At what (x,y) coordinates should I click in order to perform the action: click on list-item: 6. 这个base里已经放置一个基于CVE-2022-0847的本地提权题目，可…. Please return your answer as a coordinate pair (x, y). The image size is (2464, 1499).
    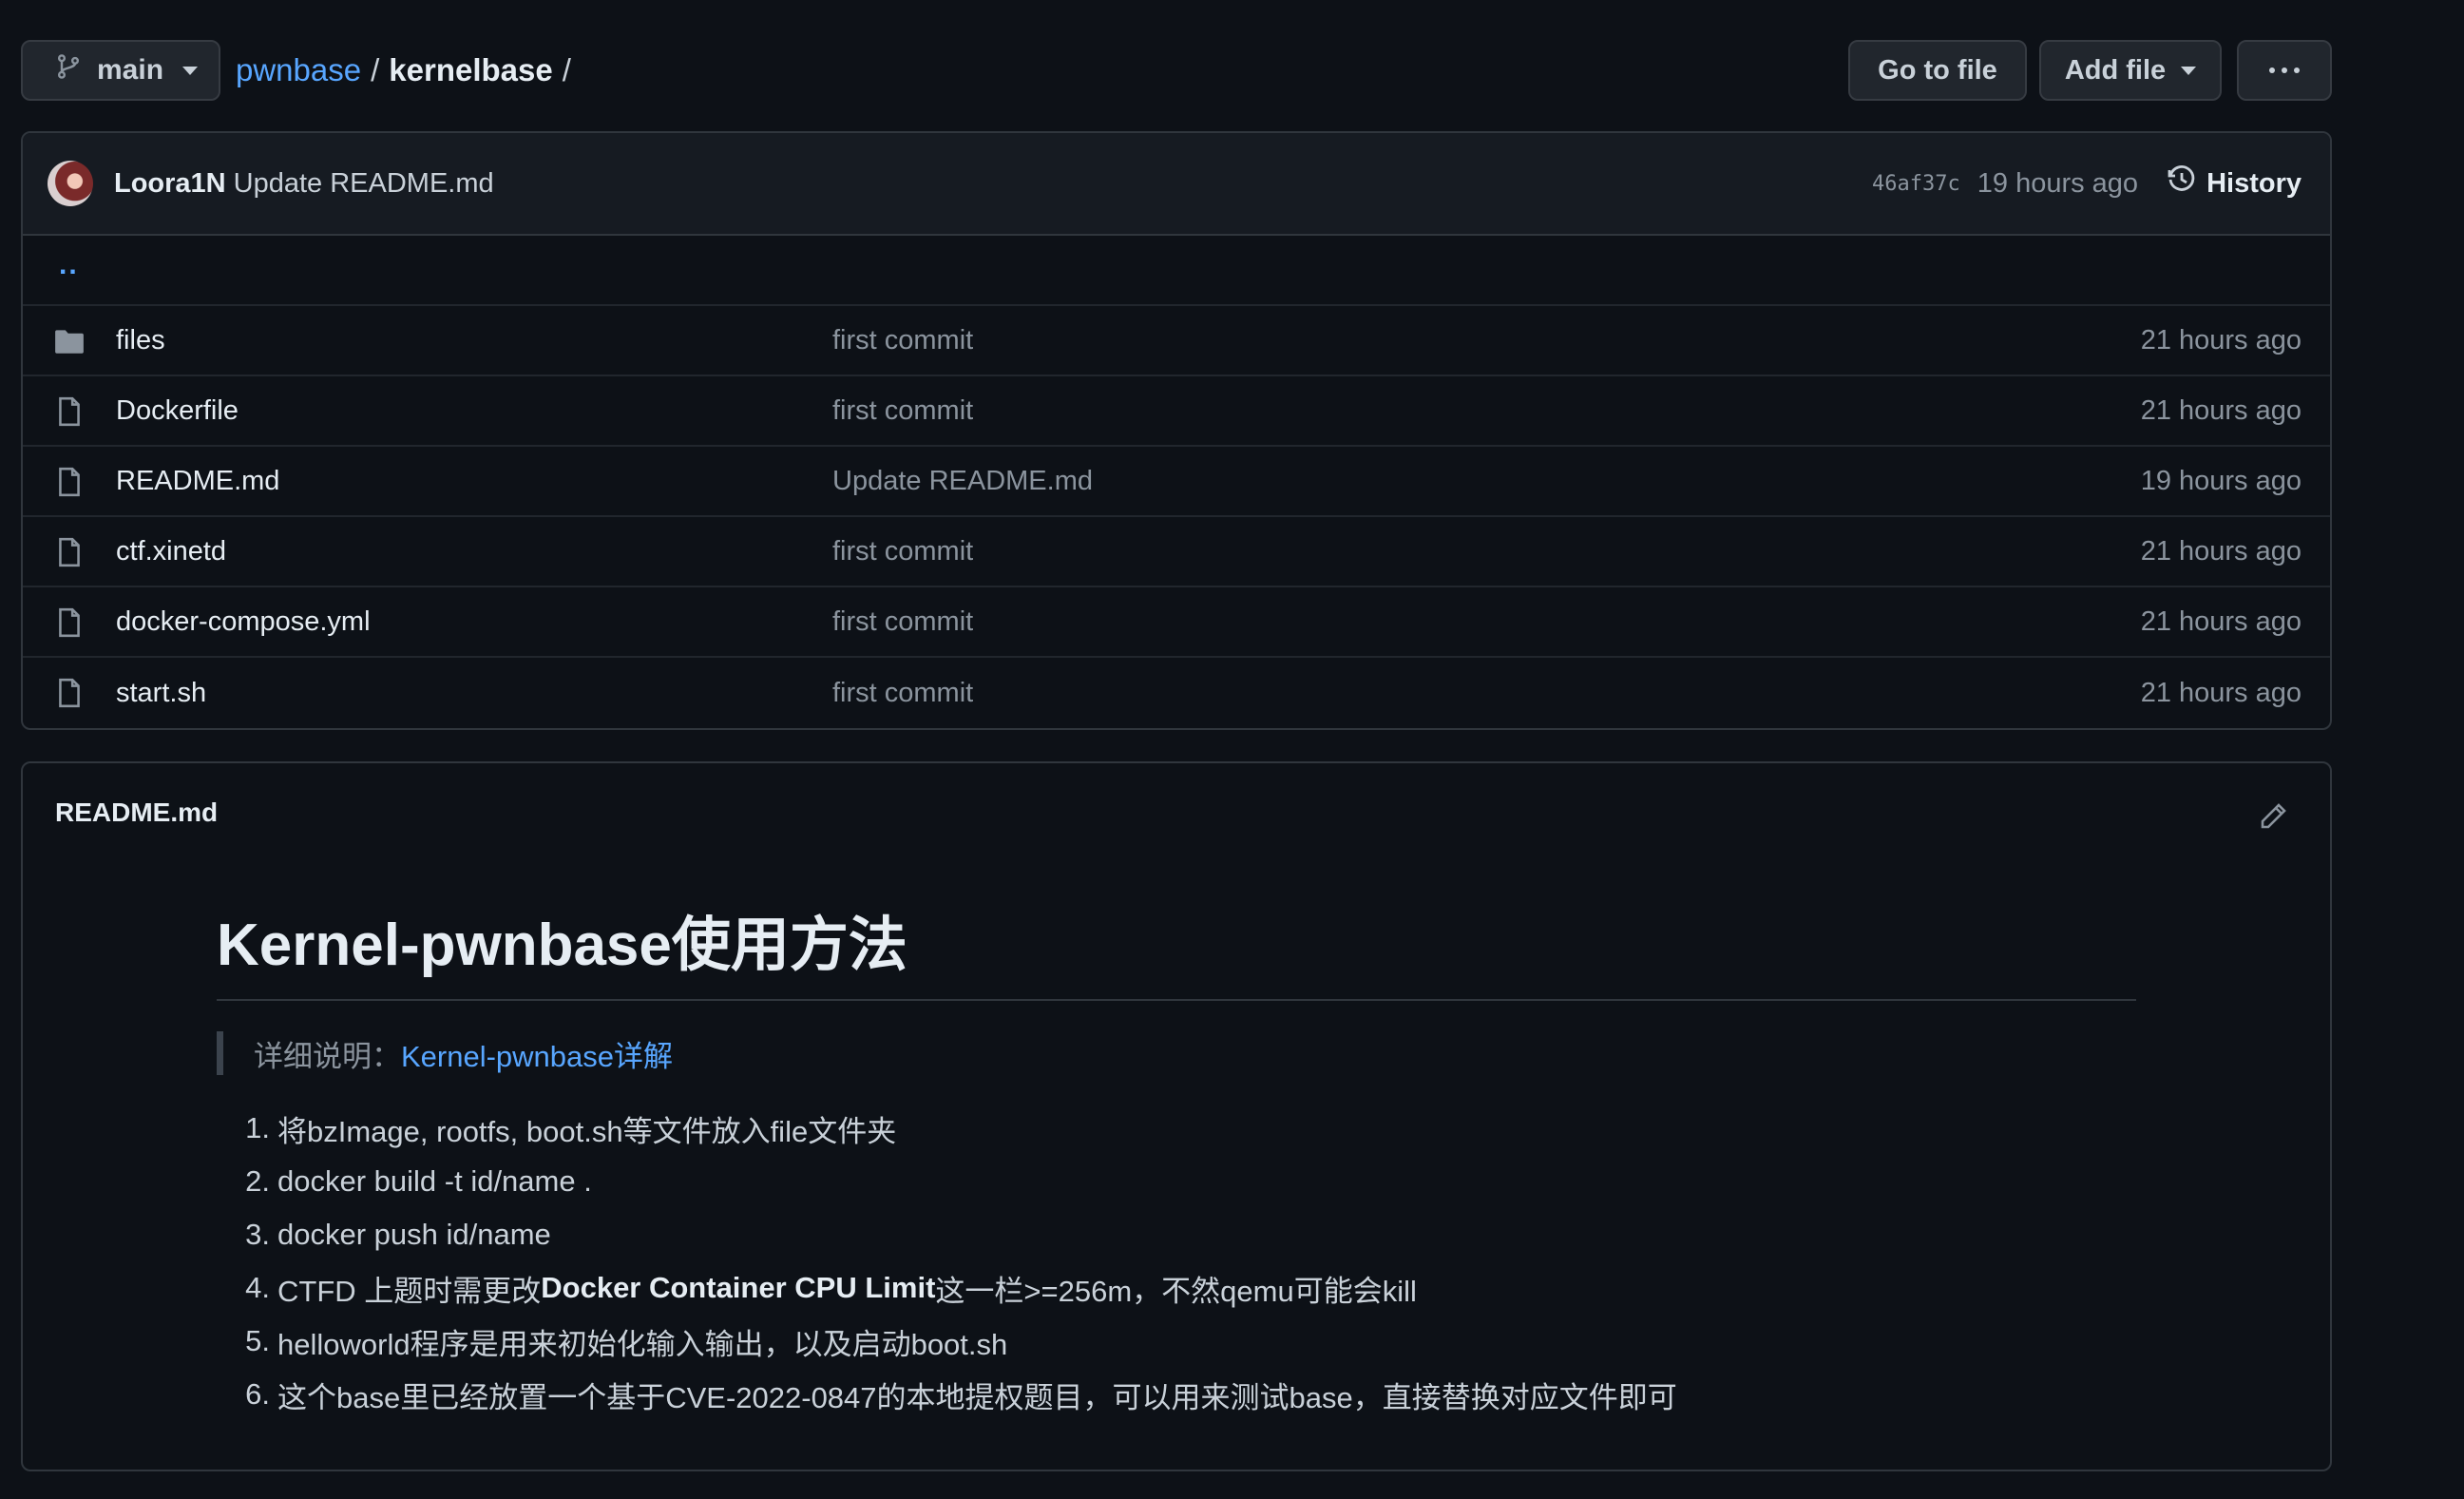
    Looking at the image, I should click on (1176, 1394).